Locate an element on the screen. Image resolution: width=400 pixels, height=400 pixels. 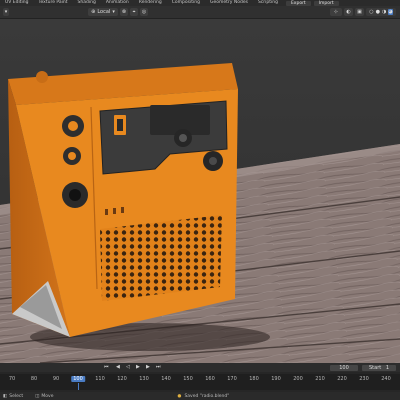
tick-label: 200 is located at coordinates (298, 379).